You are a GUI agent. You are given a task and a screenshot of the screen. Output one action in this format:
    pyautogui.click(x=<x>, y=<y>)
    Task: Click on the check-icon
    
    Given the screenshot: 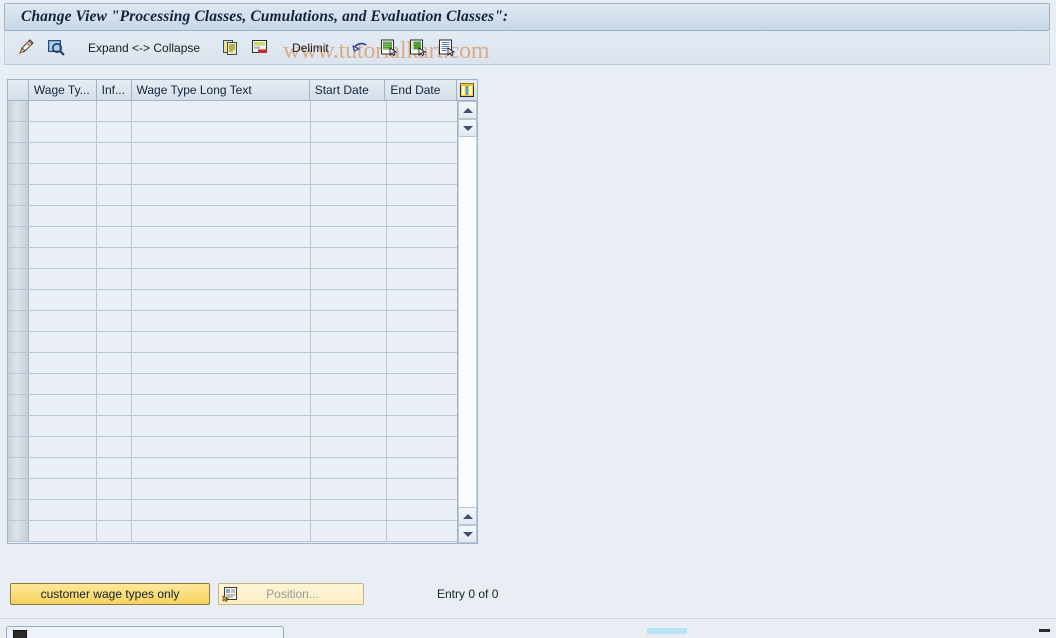 What is the action you would take?
    pyautogui.click(x=56, y=48)
    